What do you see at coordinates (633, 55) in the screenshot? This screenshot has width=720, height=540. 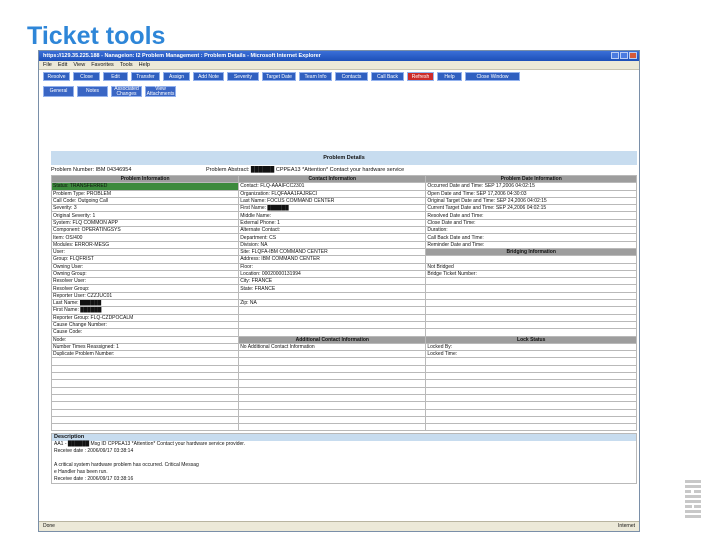 I see `close-window-icon` at bounding box center [633, 55].